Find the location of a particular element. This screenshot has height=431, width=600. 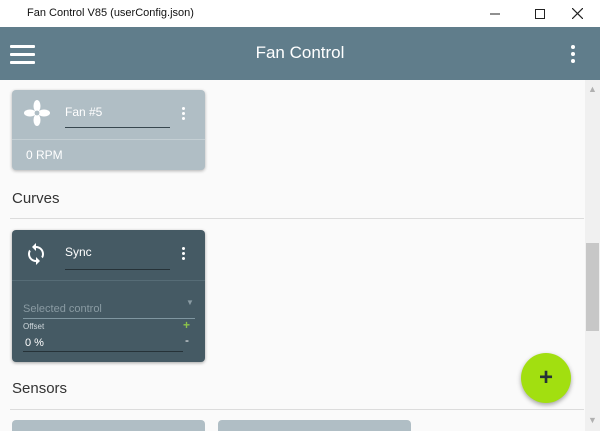

dropdown-arrow-icon: ▼ is located at coordinates (190, 302).